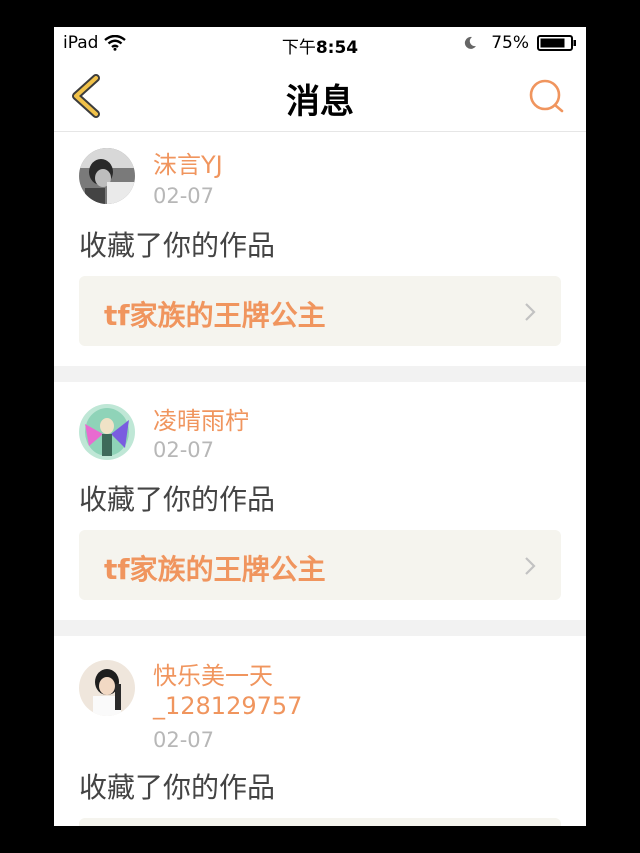 The height and width of the screenshot is (853, 640). Describe the element at coordinates (471, 42) in the screenshot. I see `moon-icon` at that location.